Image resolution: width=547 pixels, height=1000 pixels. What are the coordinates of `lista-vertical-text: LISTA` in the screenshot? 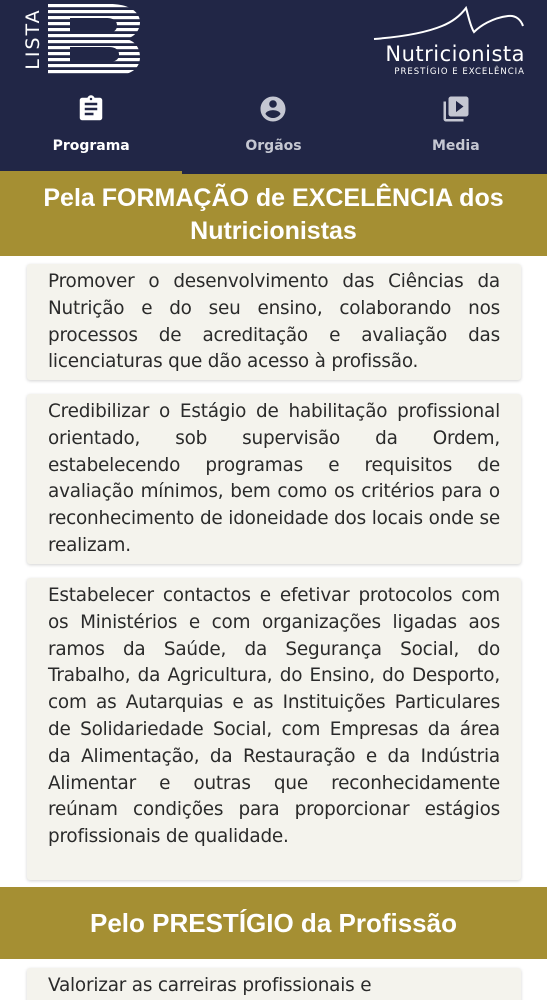 It's located at (33, 39).